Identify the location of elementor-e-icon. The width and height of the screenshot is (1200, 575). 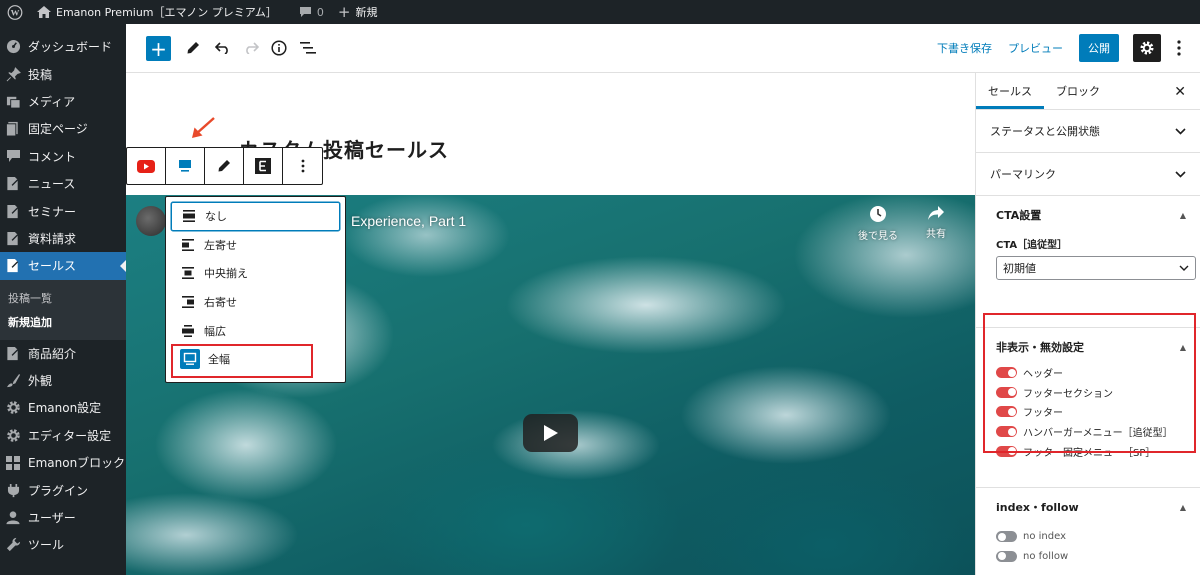
(263, 166).